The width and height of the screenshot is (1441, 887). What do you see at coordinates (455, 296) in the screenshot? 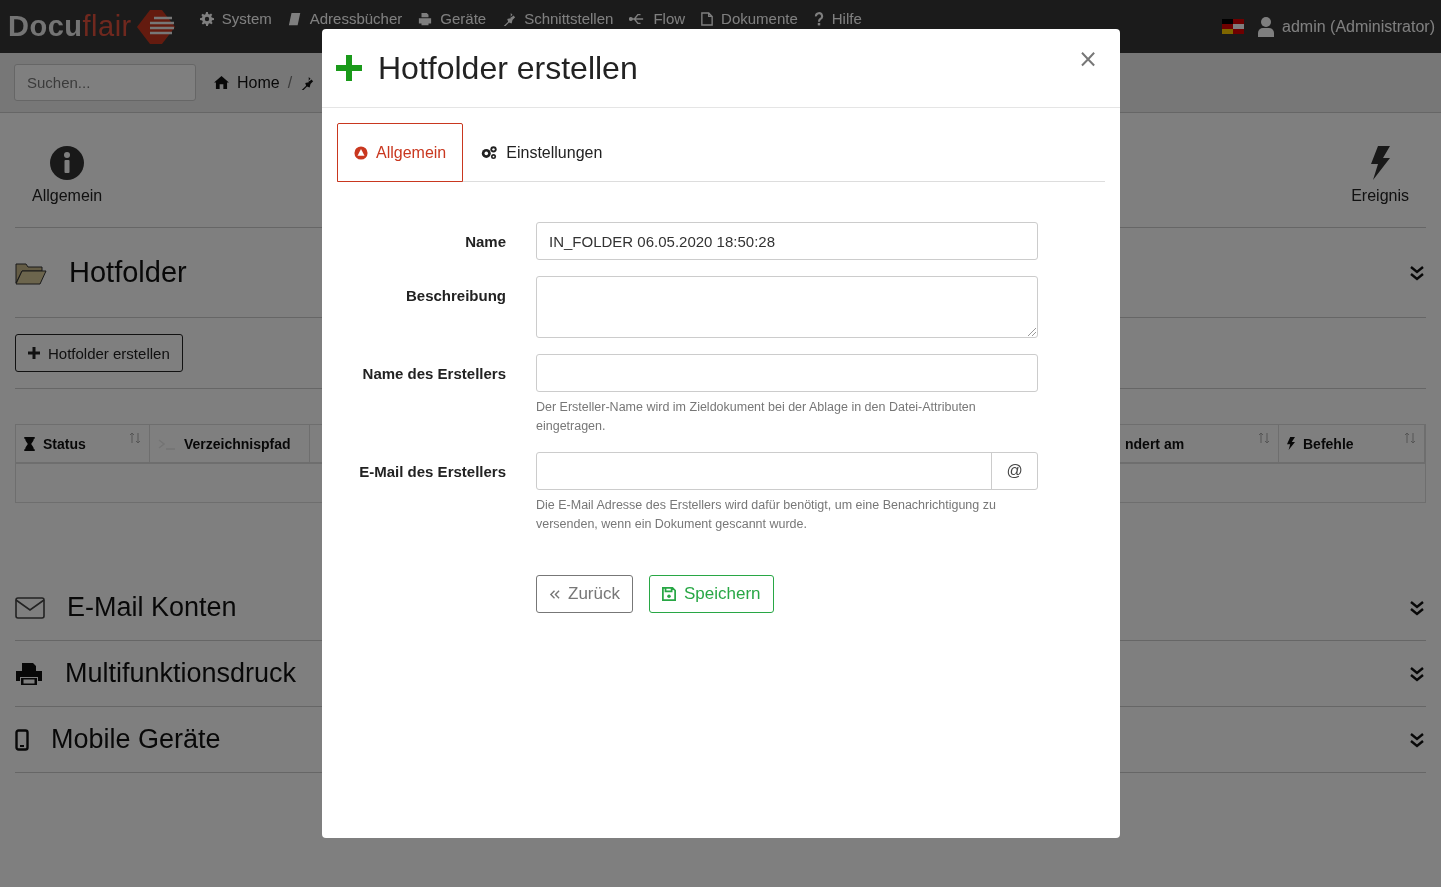
I see `field-label: Beschreibung` at bounding box center [455, 296].